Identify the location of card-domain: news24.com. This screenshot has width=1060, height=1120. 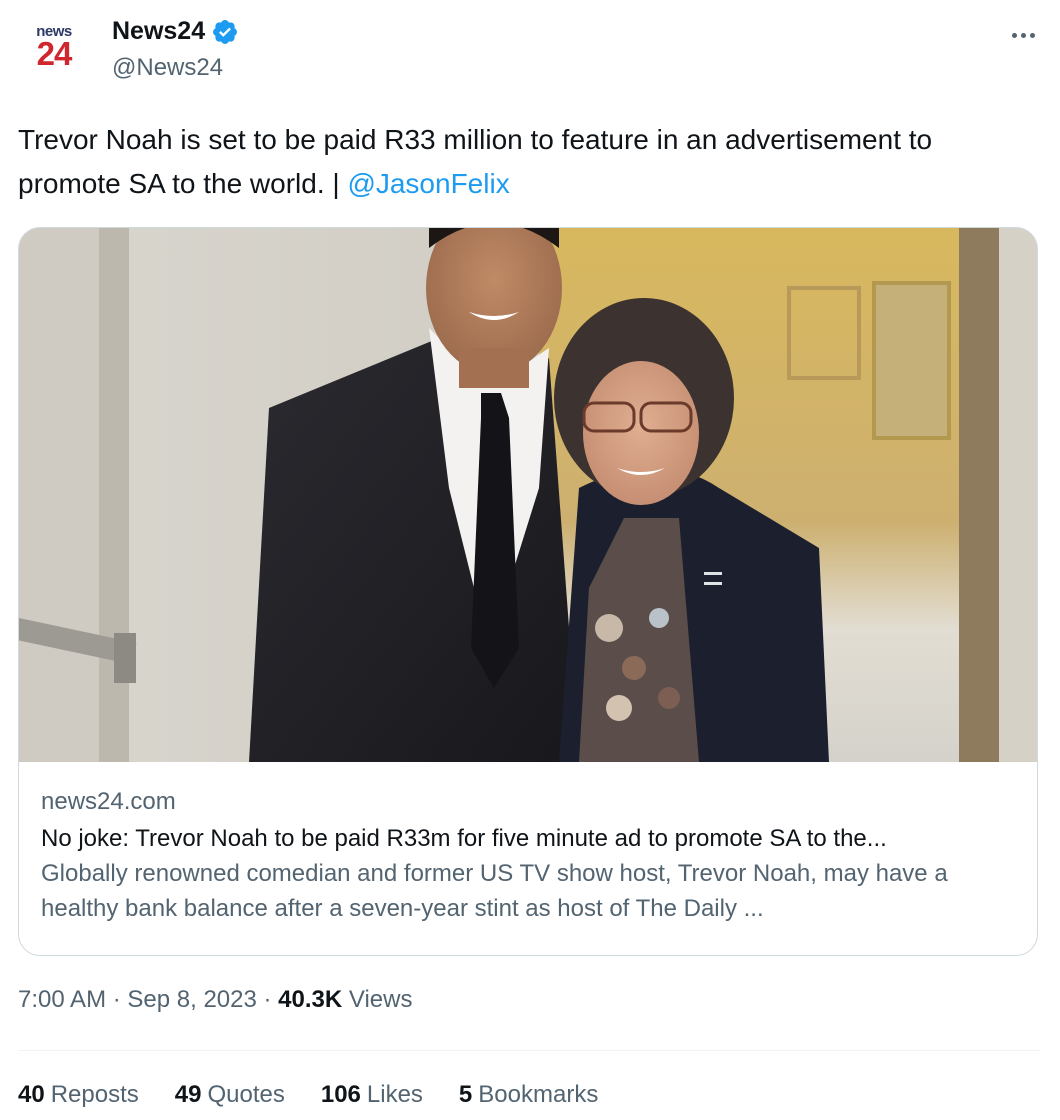
(108, 801).